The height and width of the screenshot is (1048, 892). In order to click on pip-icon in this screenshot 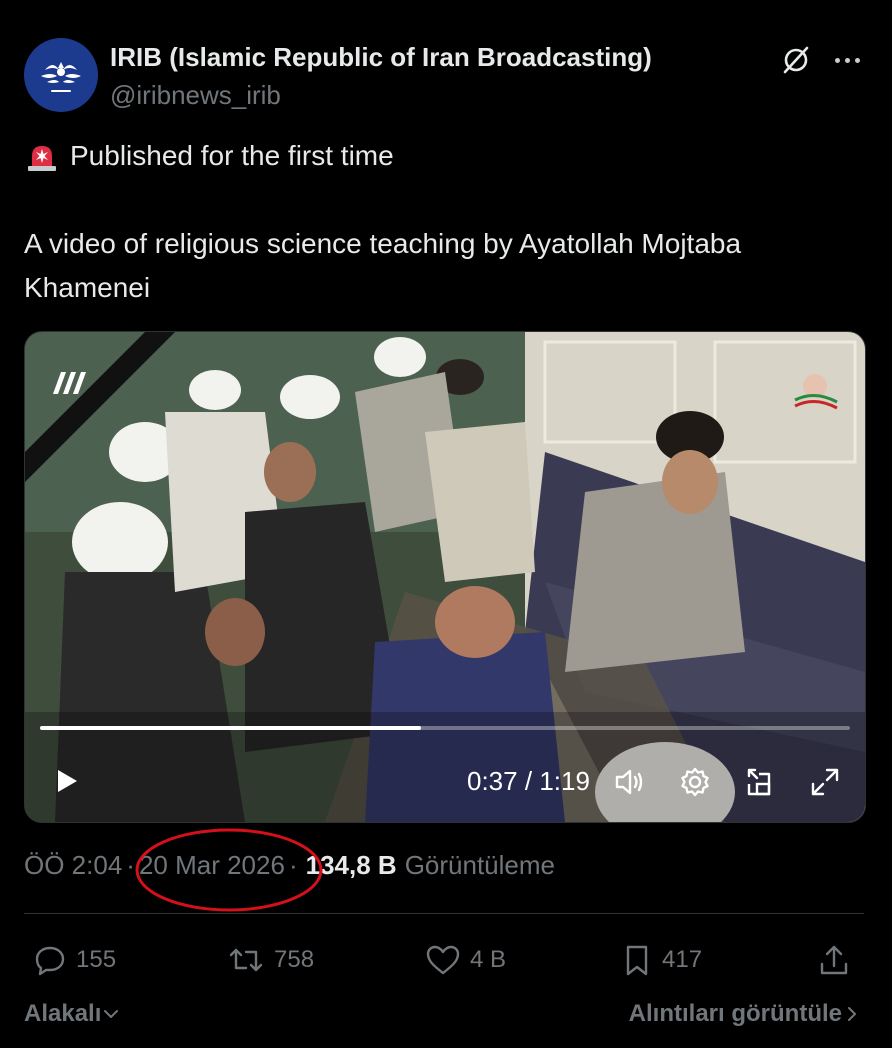, I will do `click(759, 782)`.